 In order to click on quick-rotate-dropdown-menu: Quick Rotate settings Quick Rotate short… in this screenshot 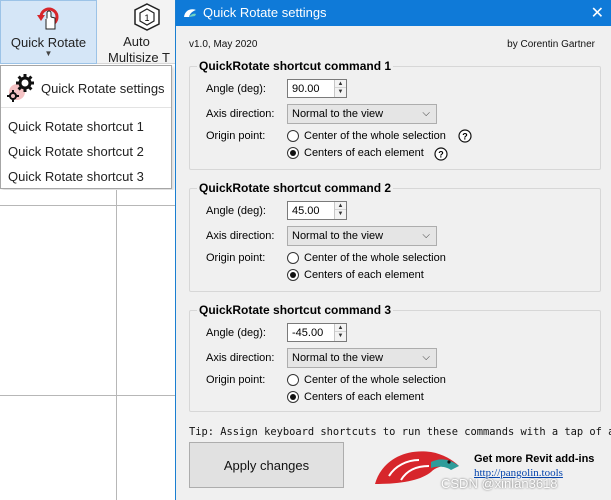, I will do `click(86, 127)`.